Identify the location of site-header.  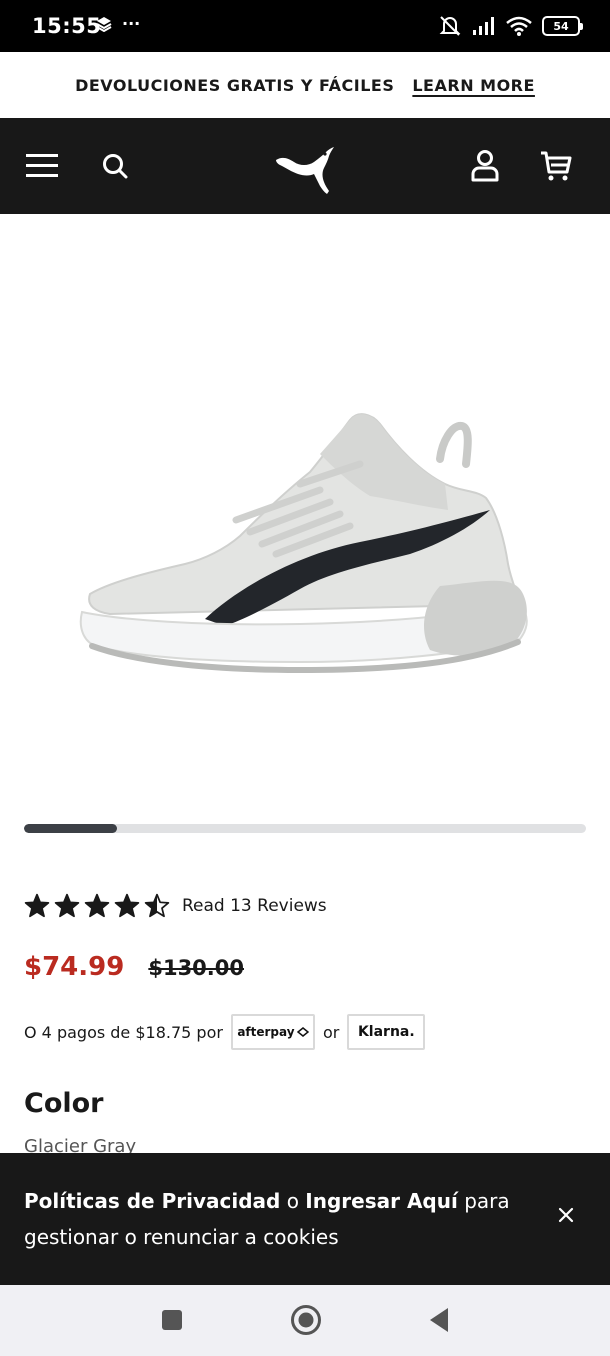
(305, 166).